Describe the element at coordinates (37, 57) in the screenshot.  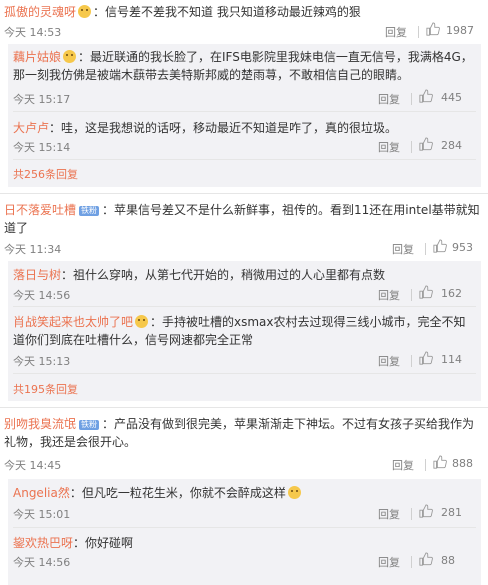
I see `reply-author: 藕片姑娘` at that location.